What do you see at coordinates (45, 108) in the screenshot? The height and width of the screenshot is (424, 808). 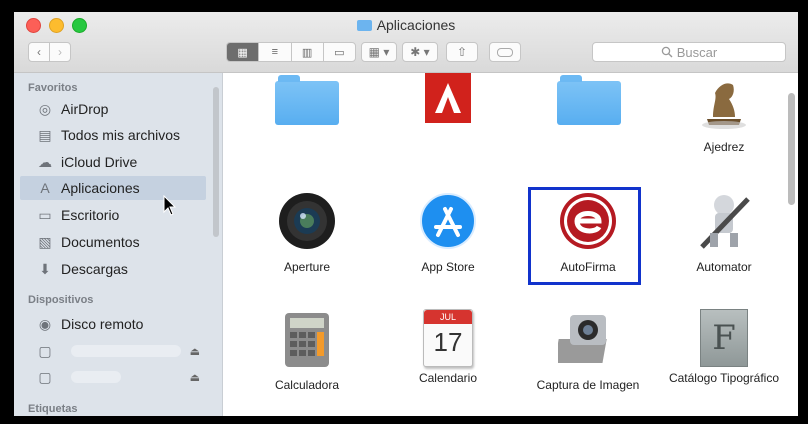 I see `airdrop-icon: ◎` at bounding box center [45, 108].